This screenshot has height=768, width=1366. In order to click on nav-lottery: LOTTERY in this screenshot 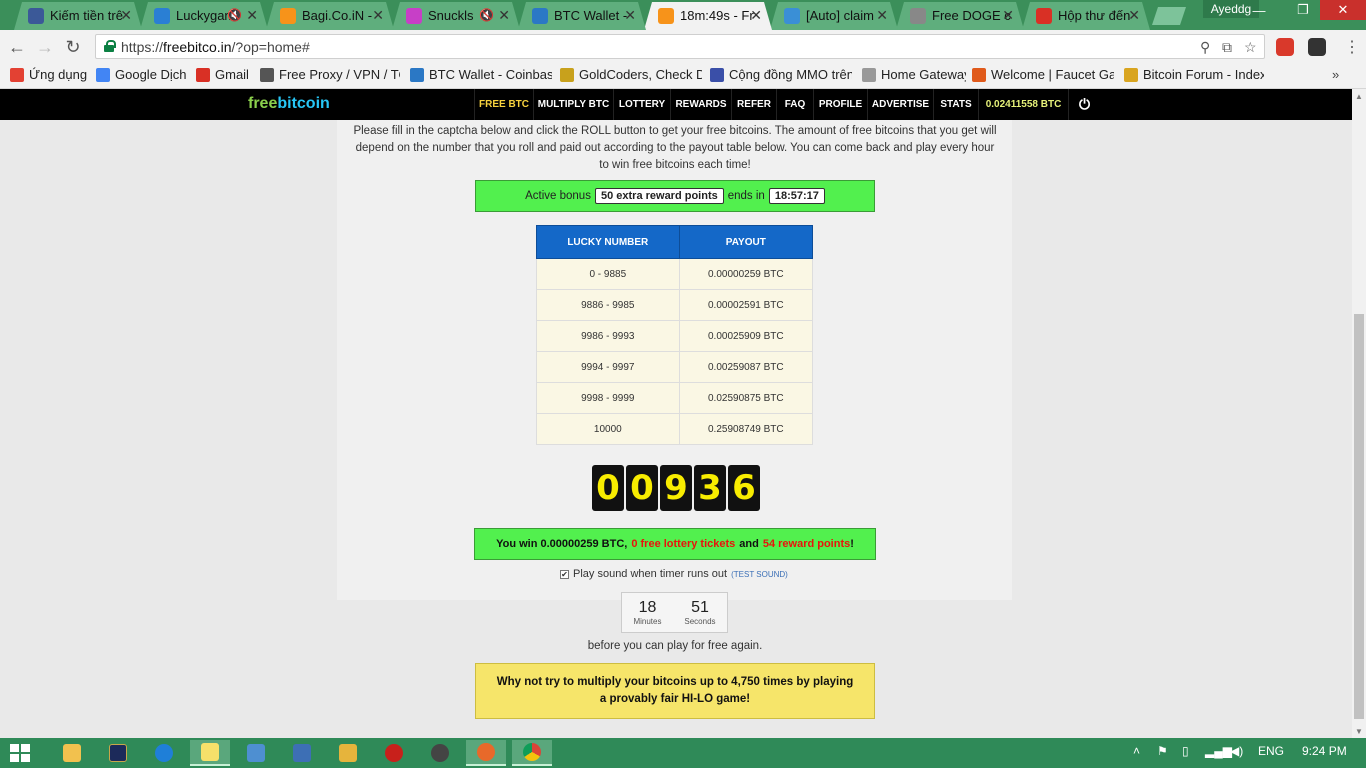, I will do `click(641, 104)`.